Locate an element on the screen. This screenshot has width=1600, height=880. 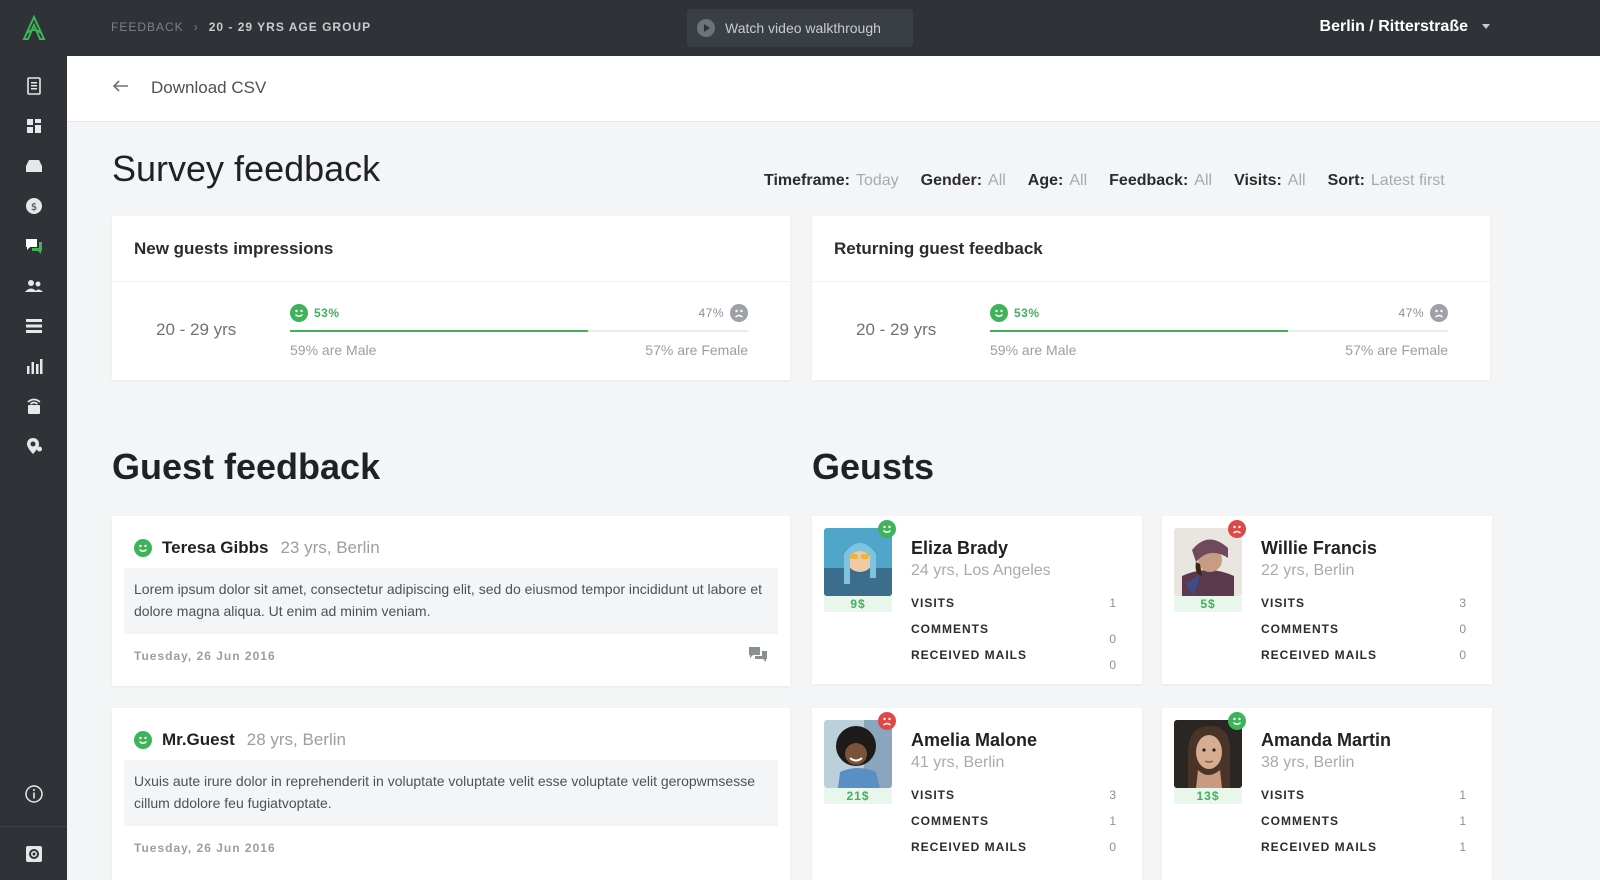
revenue-icon: $ is located at coordinates (33, 206).